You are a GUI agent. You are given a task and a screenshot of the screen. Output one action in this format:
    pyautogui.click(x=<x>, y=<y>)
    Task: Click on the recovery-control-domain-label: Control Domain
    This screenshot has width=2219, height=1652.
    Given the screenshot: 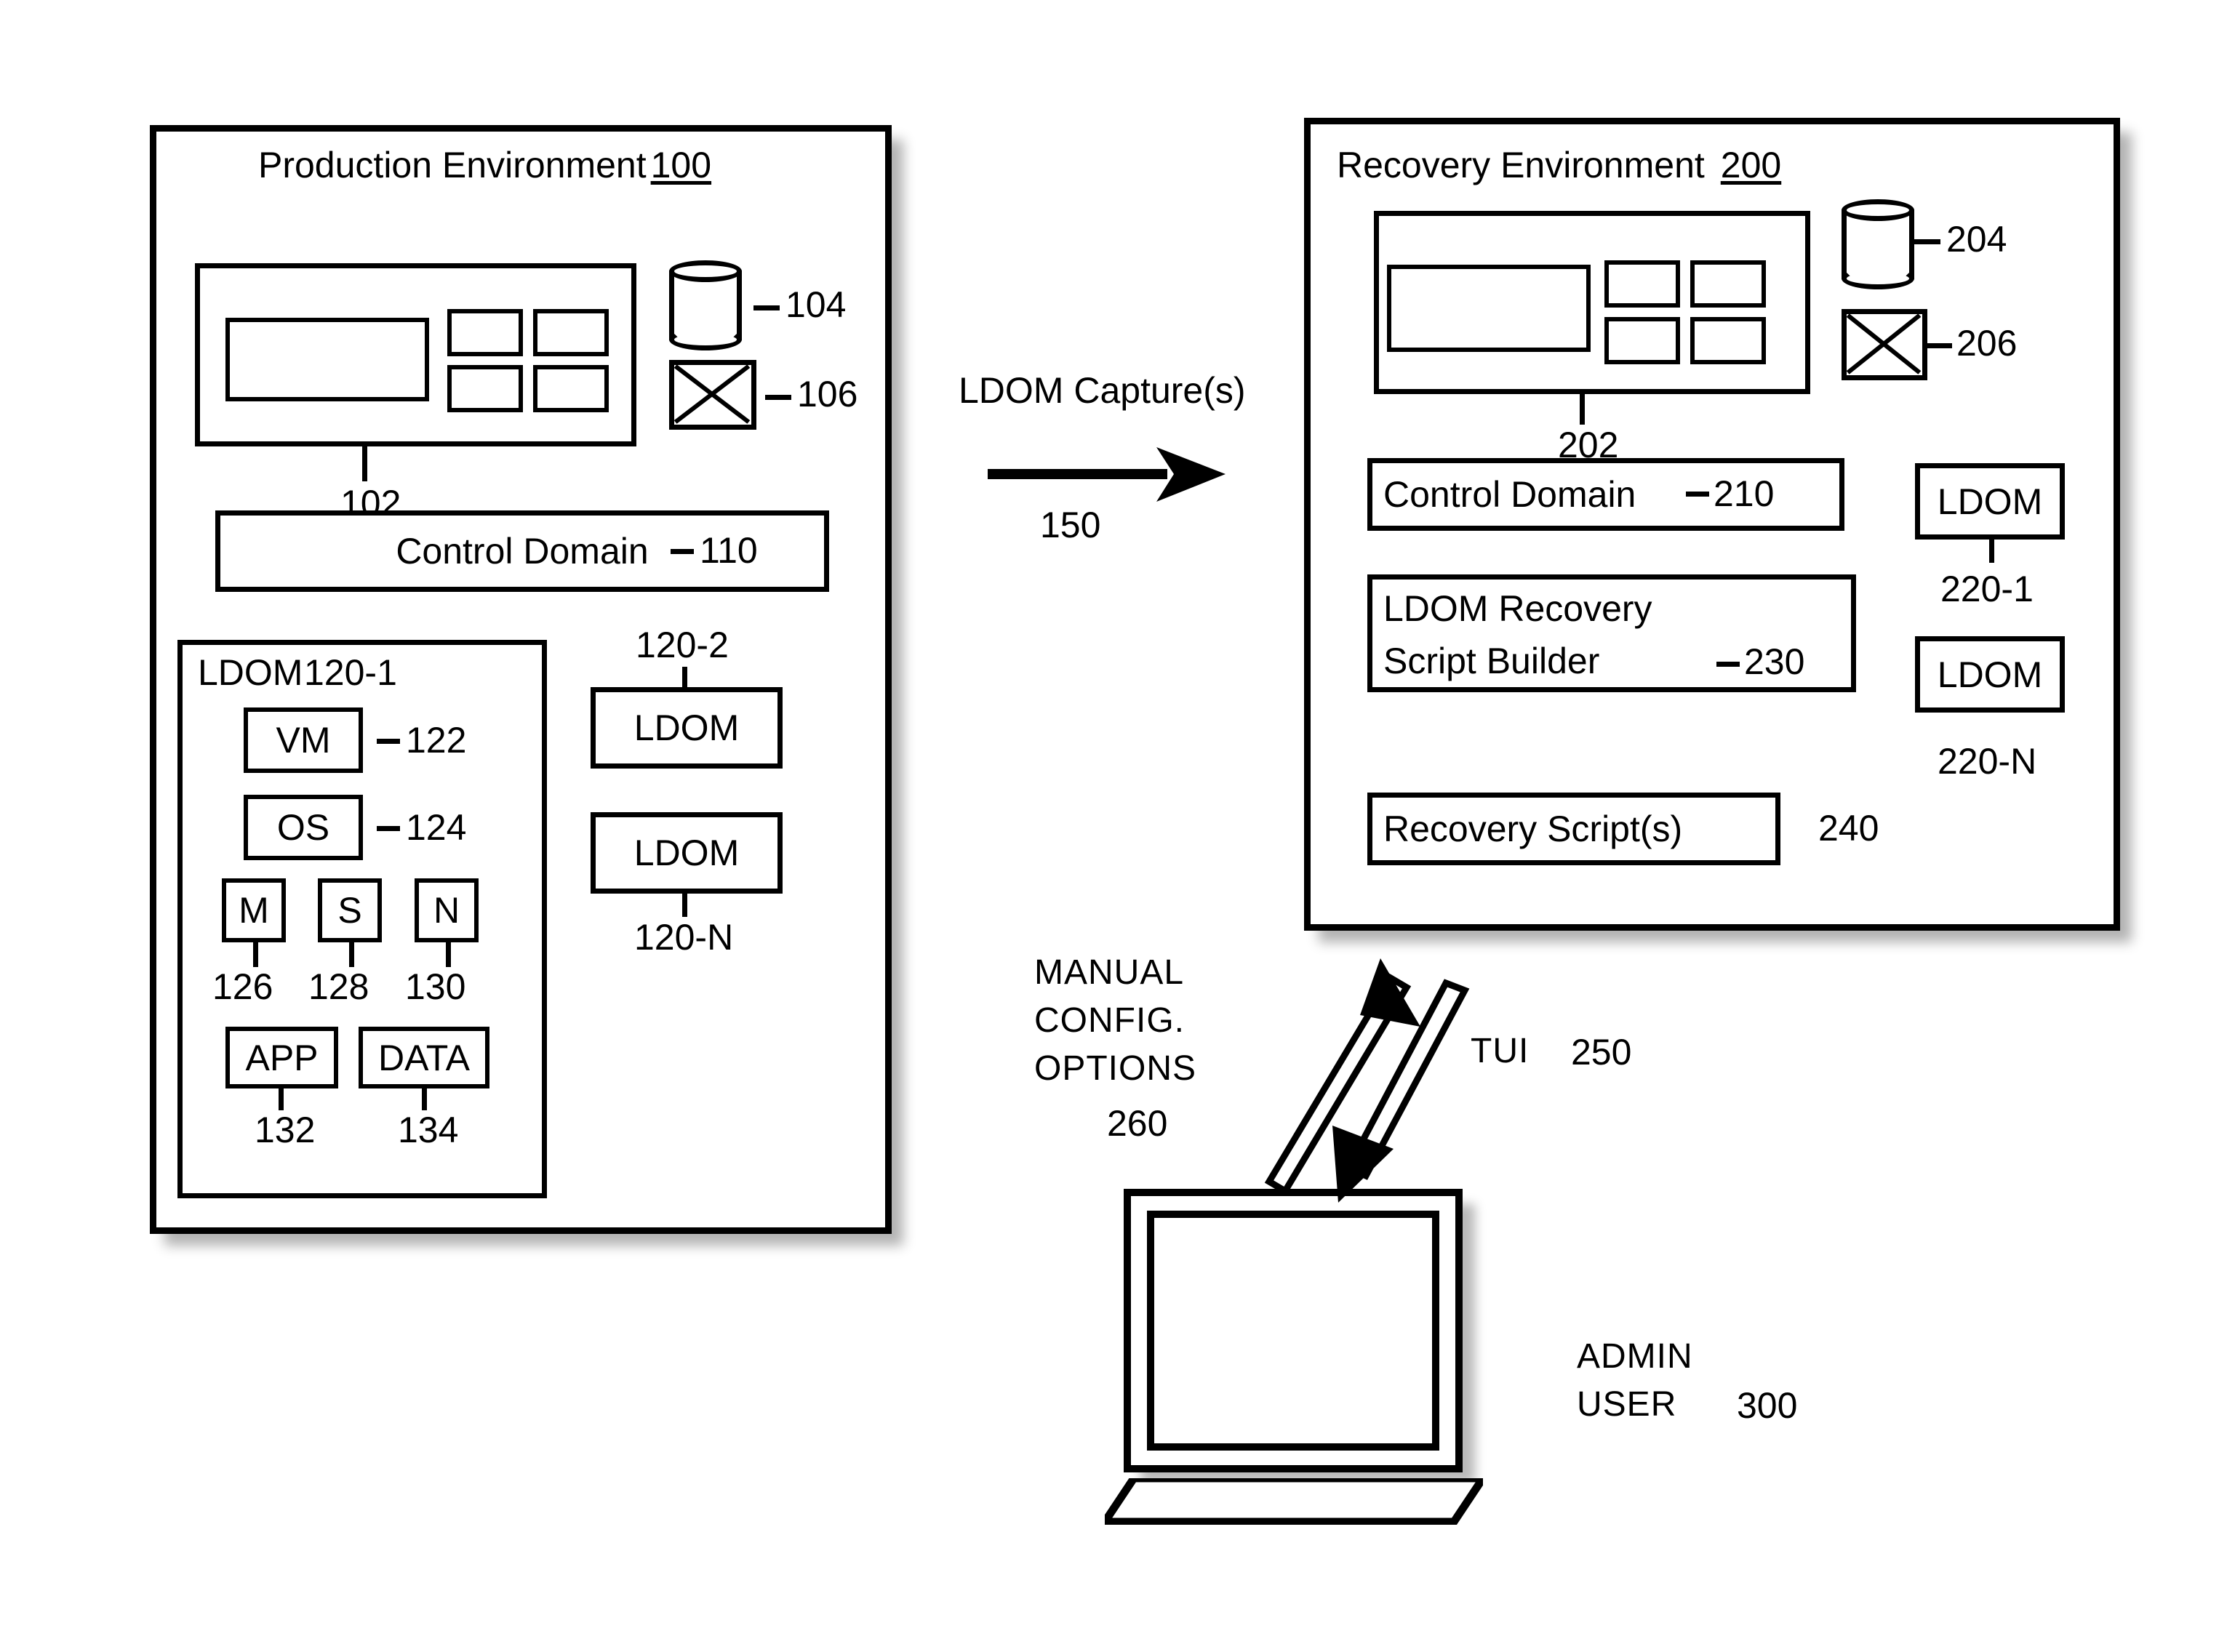 What is the action you would take?
    pyautogui.click(x=1613, y=494)
    